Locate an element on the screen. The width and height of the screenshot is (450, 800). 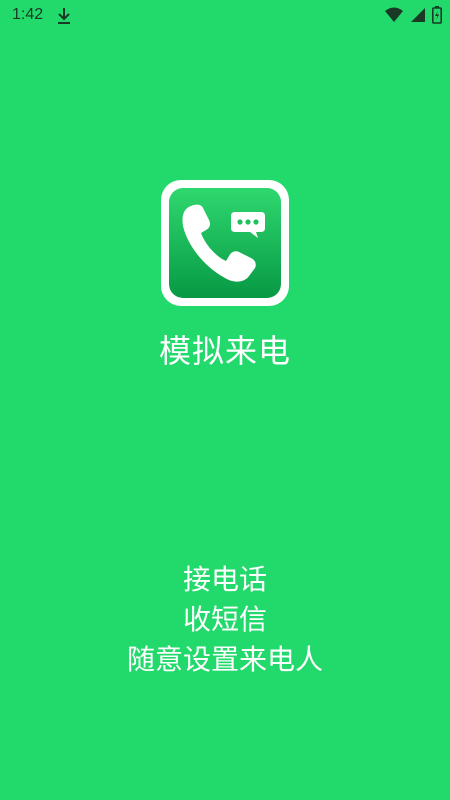
phone-with-message-icon is located at coordinates (225, 243).